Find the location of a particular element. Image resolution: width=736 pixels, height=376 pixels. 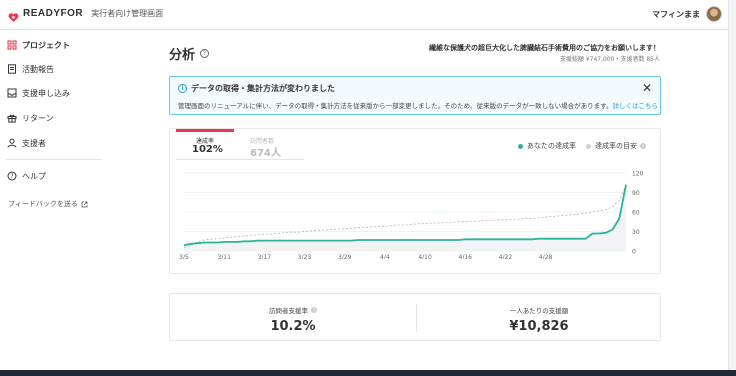

tab-achievement-rate: 達成率 102% is located at coordinates (202, 144).